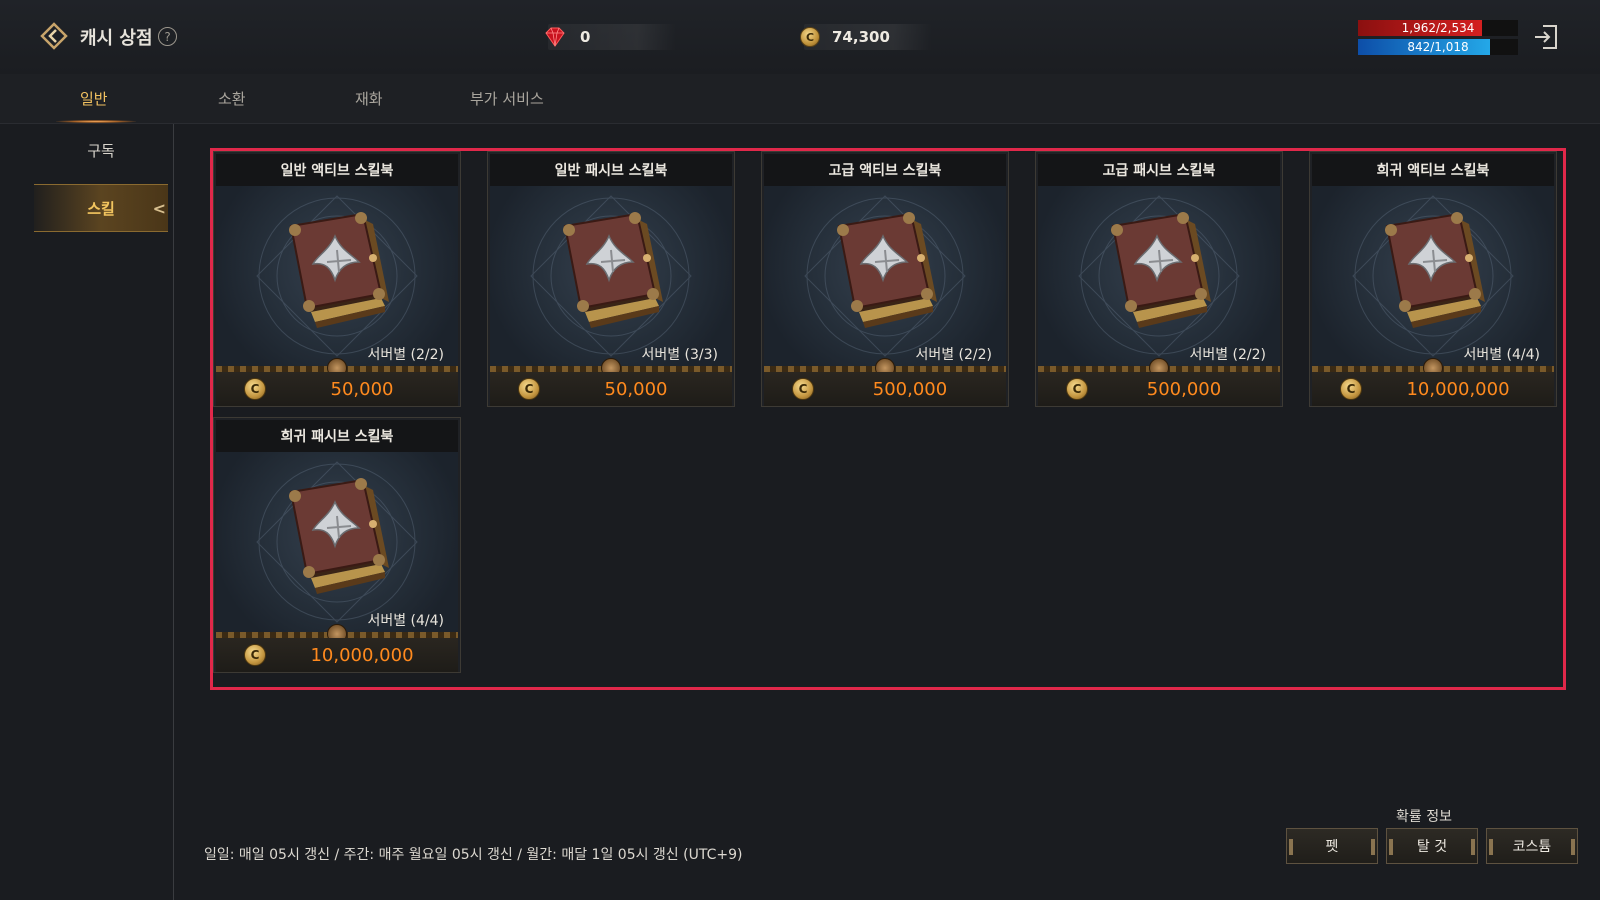 This screenshot has width=1600, height=900. I want to click on sidebar-item-skill: 스킬 <, so click(101, 208).